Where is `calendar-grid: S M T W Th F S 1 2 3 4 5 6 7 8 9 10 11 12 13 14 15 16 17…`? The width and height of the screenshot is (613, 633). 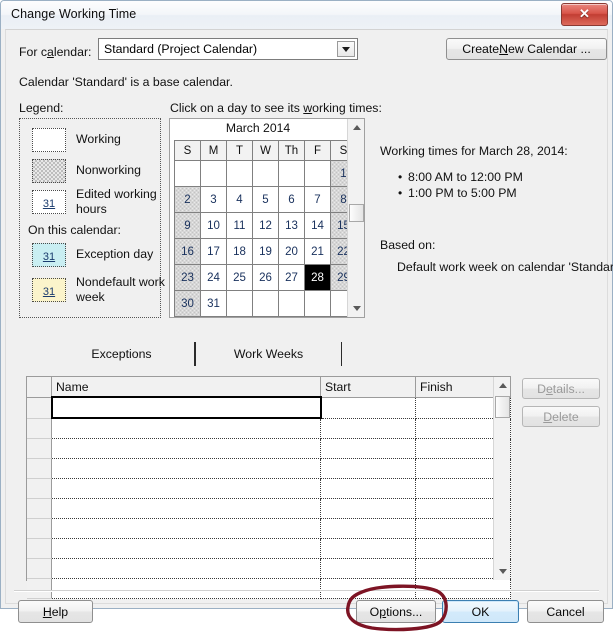 calendar-grid: S M T W Th F S 1 2 3 4 5 6 7 8 9 10 11 12 13 14 15 16 17… is located at coordinates (265, 228).